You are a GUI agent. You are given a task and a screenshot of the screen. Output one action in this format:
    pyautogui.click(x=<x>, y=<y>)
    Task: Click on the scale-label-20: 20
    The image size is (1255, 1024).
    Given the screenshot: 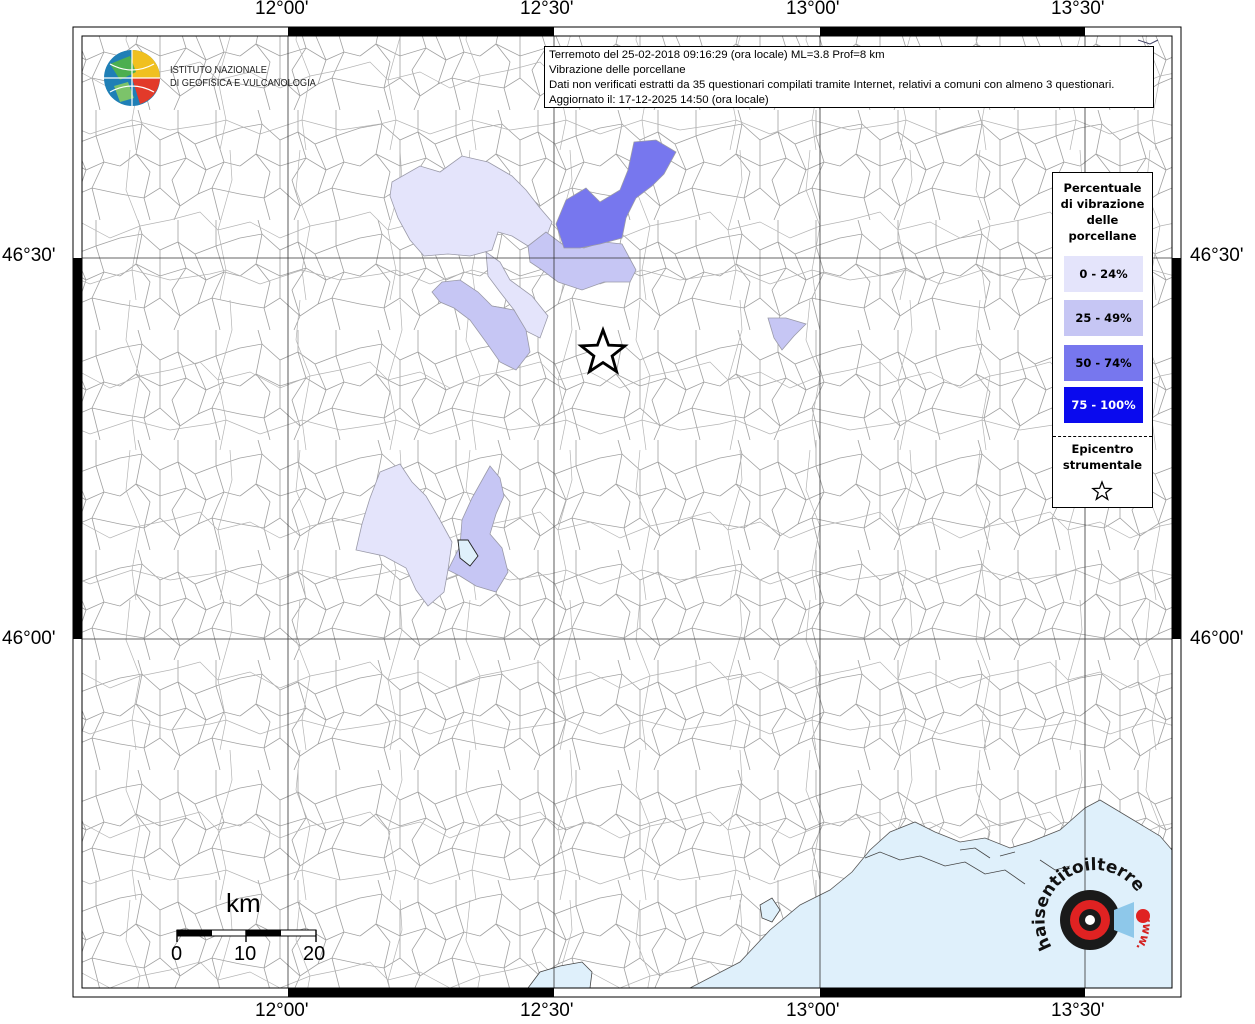 What is the action you would take?
    pyautogui.click(x=314, y=954)
    